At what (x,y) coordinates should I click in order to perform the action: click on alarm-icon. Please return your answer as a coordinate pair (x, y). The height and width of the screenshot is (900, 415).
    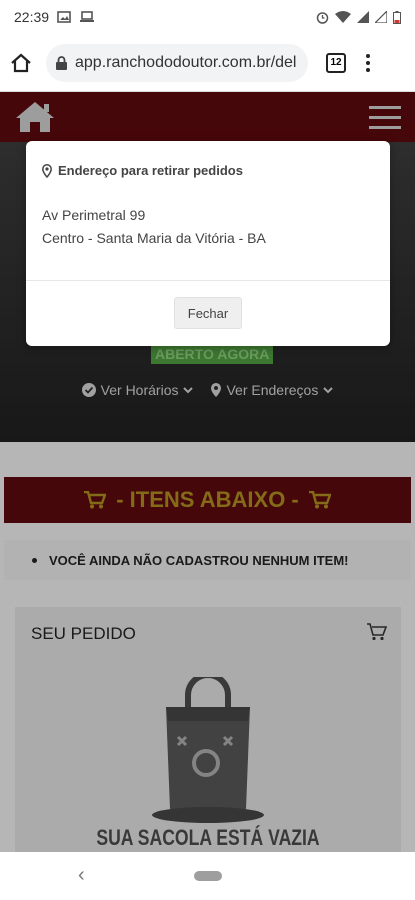
    Looking at the image, I should click on (322, 17).